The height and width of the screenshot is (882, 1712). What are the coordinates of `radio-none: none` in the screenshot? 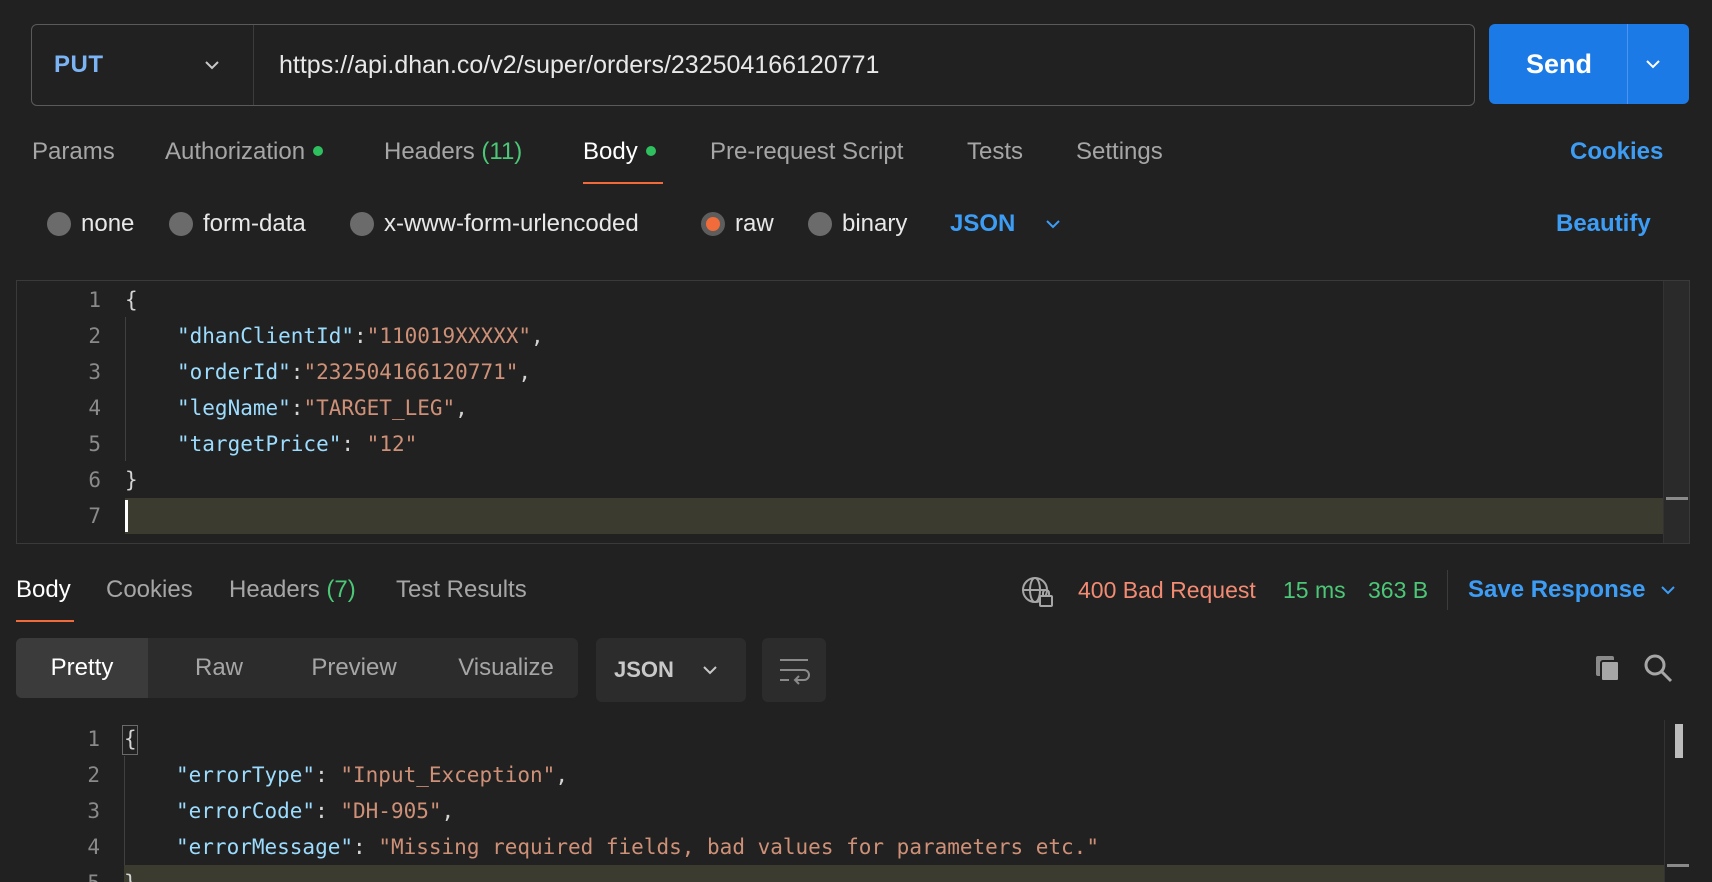 It's located at (90, 224).